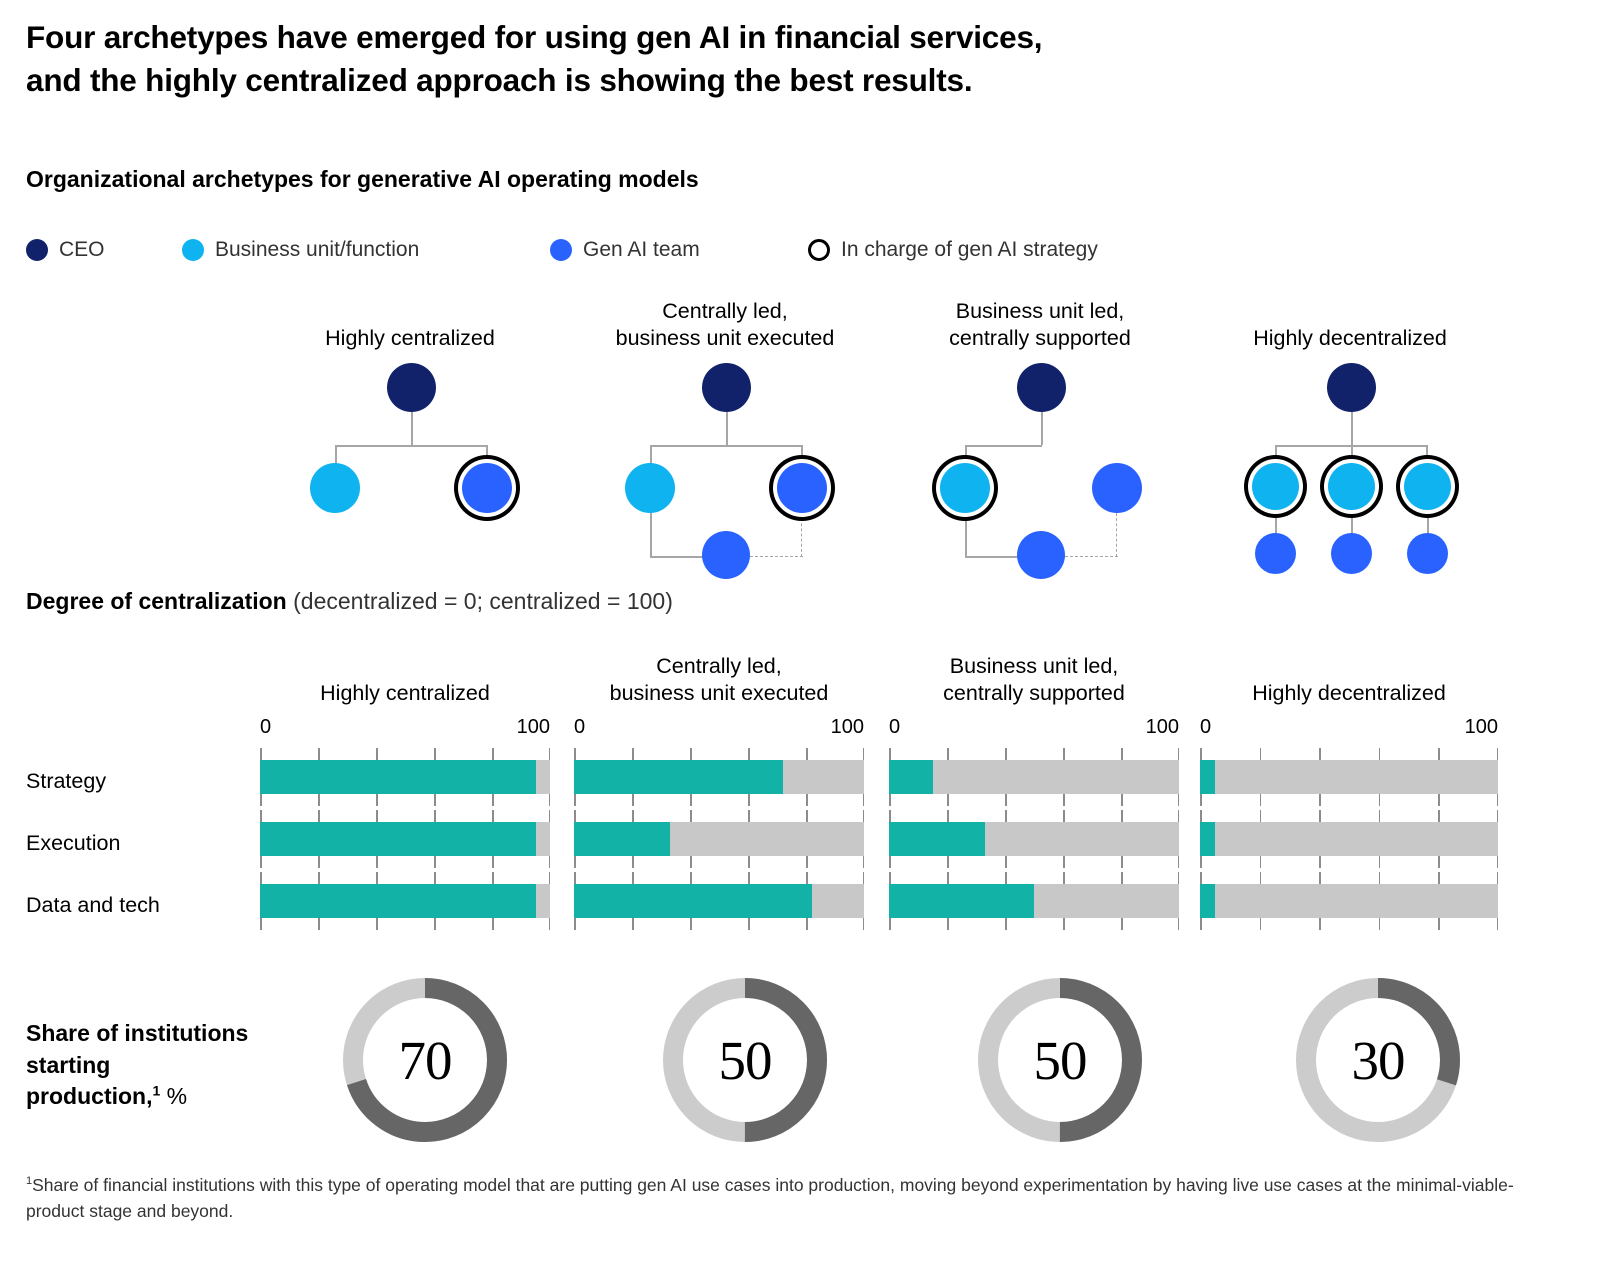  Describe the element at coordinates (725, 324) in the screenshot. I see `org-title-2: Centrally led, business unit executed` at that location.